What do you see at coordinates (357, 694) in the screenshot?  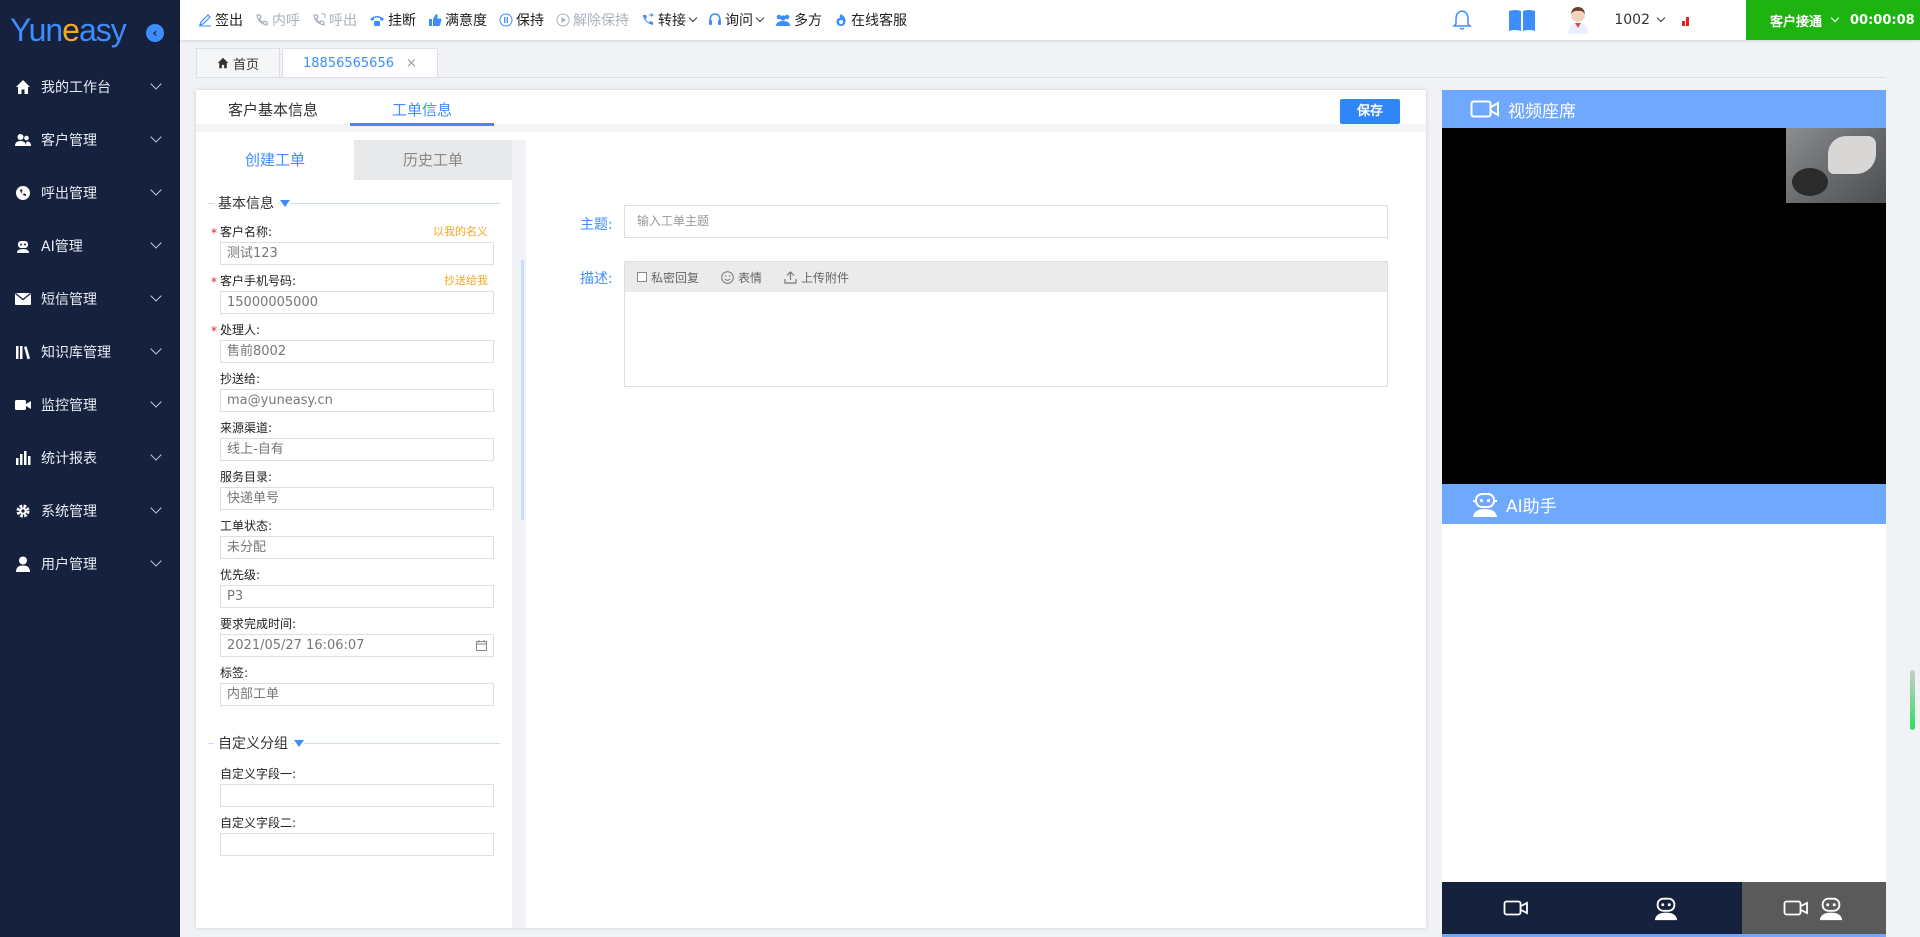 I see `tags-input: 内部工单` at bounding box center [357, 694].